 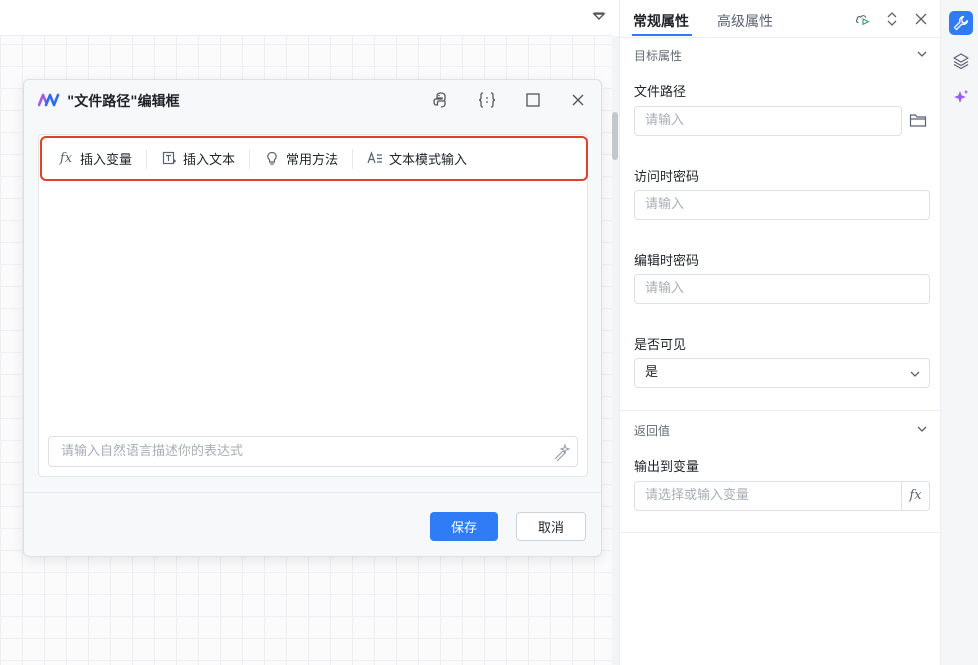 I want to click on output-variable-label: 输出到变量, so click(x=667, y=467).